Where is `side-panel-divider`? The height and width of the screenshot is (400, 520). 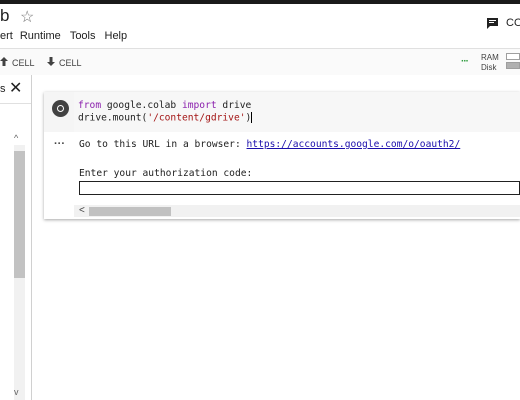
side-panel-divider is located at coordinates (15, 103).